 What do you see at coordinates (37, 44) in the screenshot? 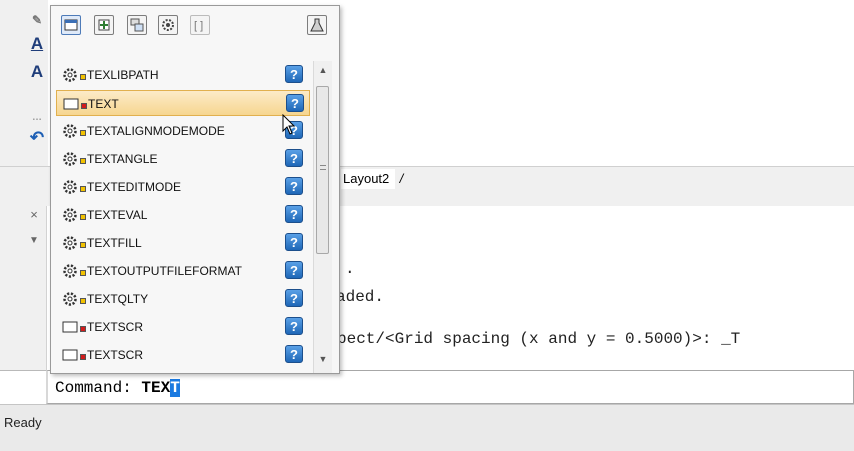
I see `text-style-icon: A` at bounding box center [37, 44].